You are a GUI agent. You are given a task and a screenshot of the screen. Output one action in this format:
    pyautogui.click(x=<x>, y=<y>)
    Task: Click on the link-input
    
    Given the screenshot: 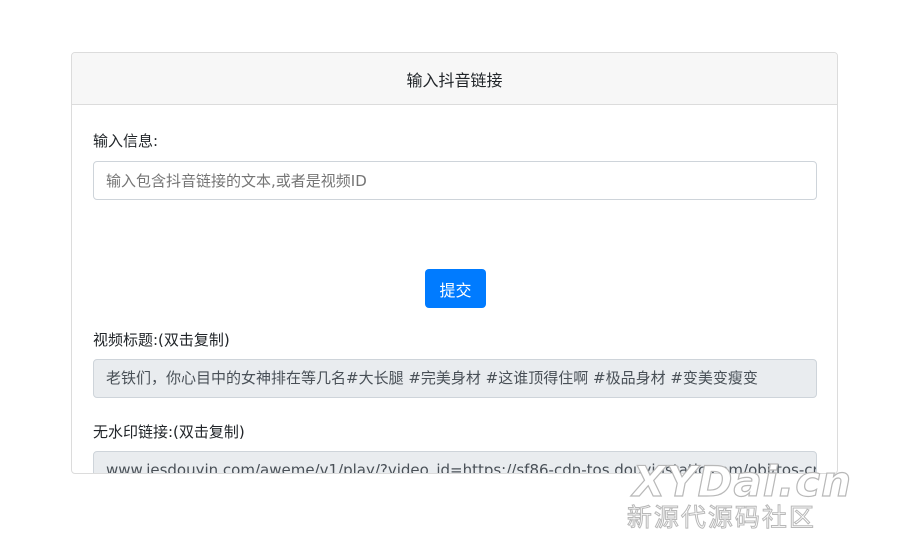 What is the action you would take?
    pyautogui.click(x=455, y=180)
    